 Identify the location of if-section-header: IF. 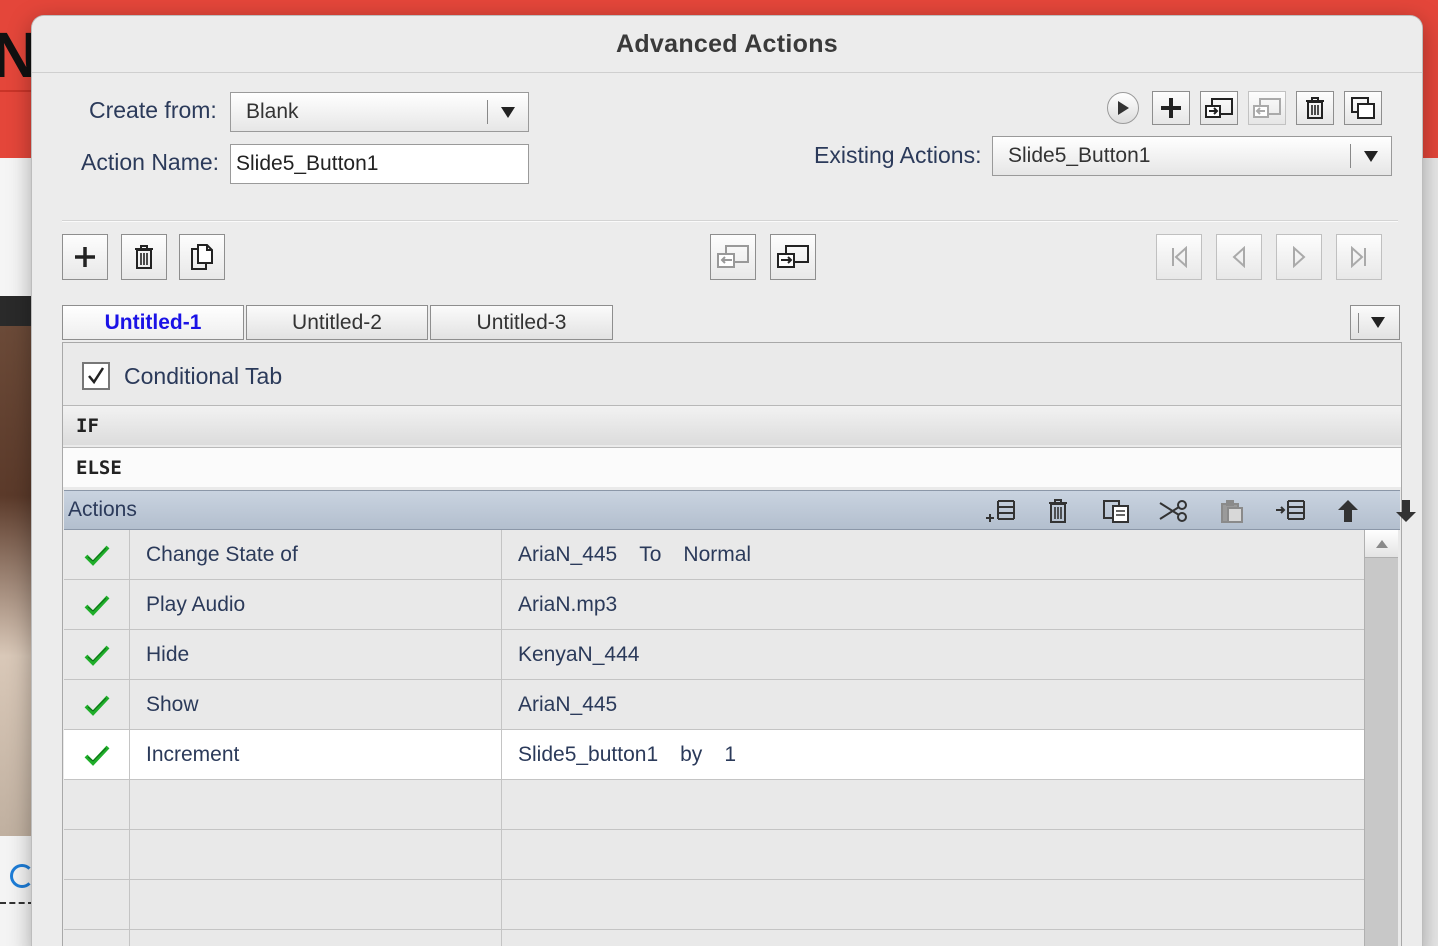
(732, 425).